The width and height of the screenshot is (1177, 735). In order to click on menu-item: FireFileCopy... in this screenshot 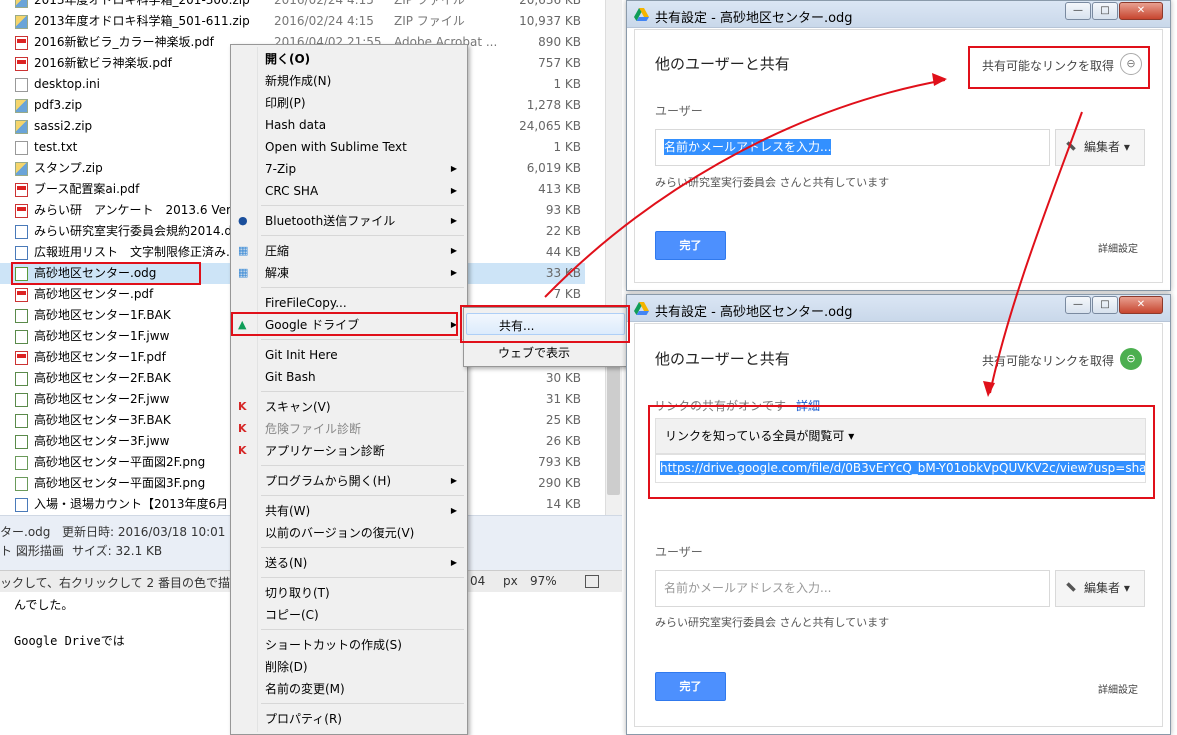, I will do `click(349, 303)`.